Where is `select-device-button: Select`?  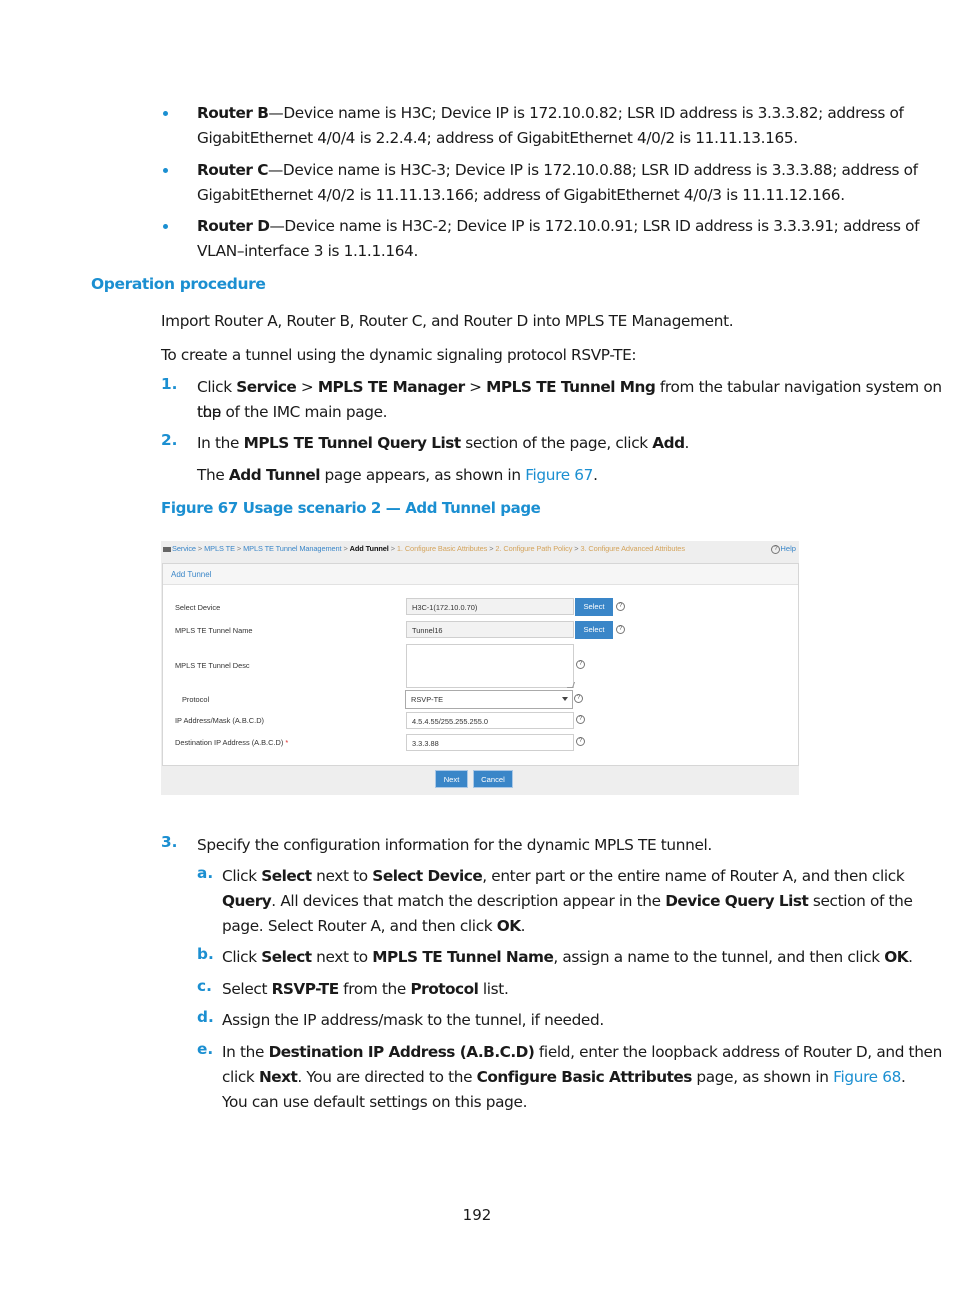
select-device-button: Select is located at coordinates (594, 607).